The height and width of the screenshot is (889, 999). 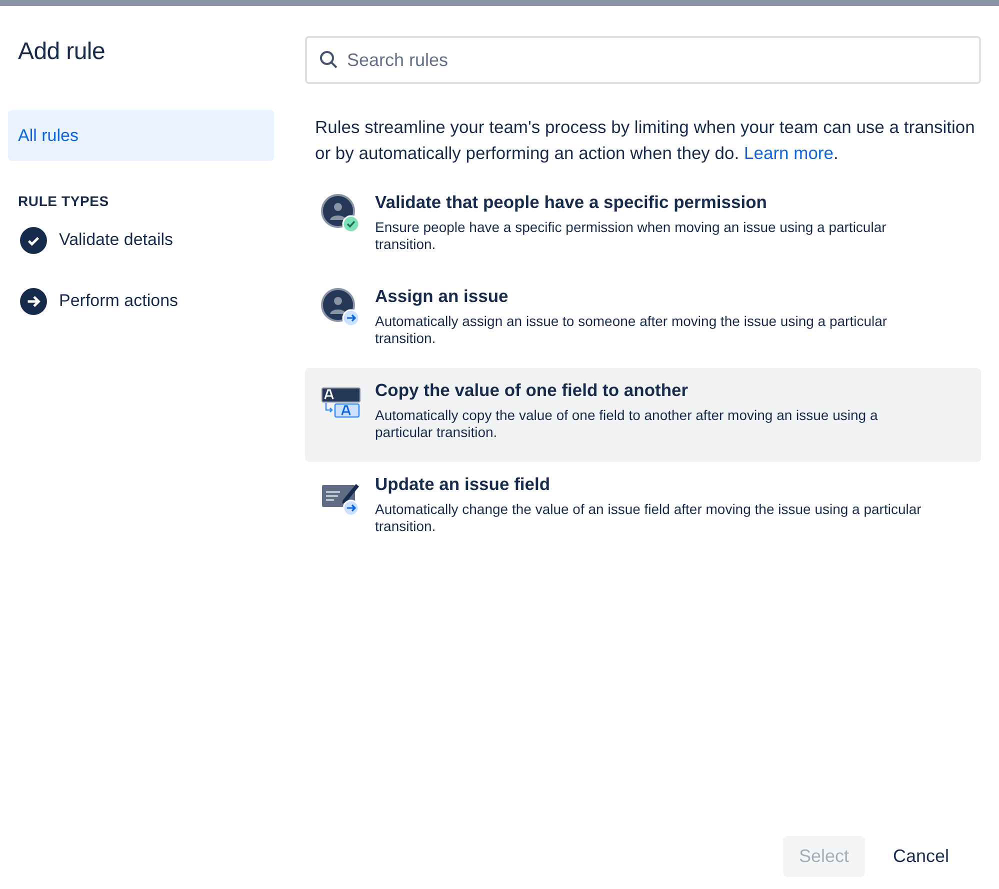 I want to click on rule-option: Copy the value of one field to another Automatically copy the value of one field to another after moving an issue using a particular transition., so click(x=643, y=415).